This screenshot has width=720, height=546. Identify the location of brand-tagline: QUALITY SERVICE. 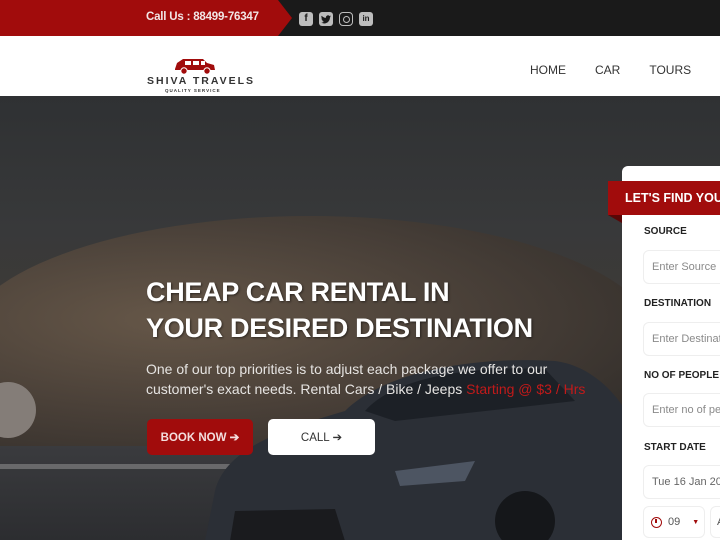
(193, 90).